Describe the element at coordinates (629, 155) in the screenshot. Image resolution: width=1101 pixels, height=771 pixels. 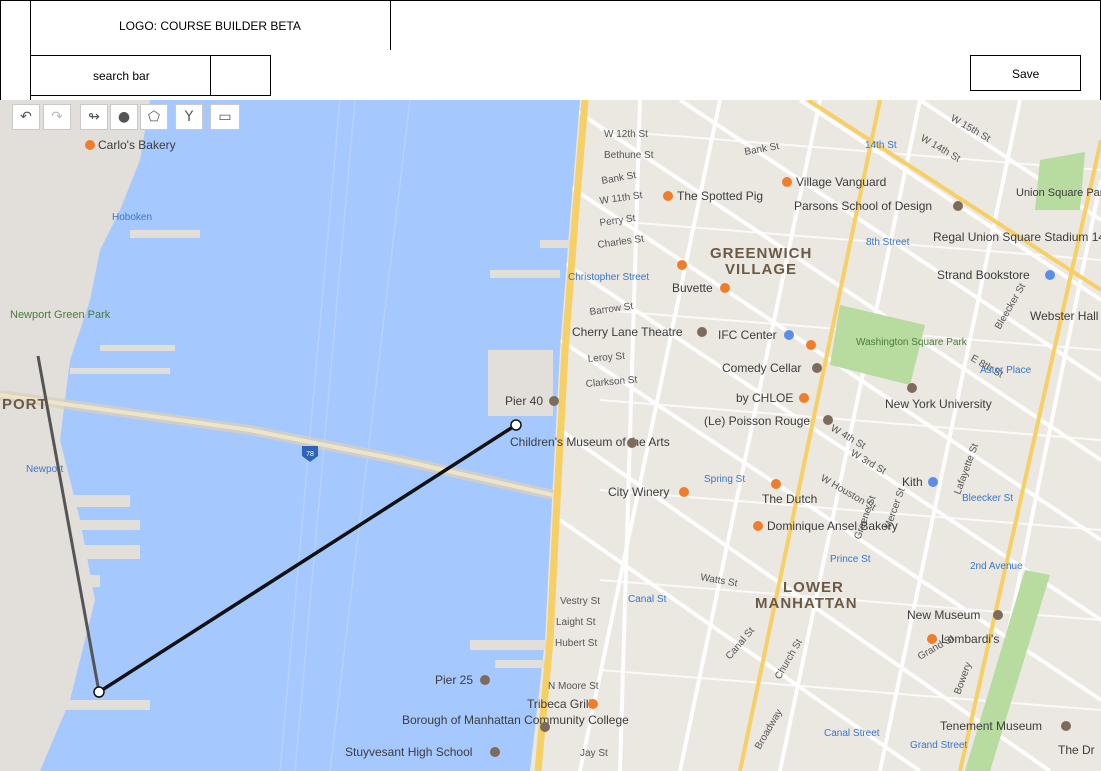
I see `svg-text: Bethune St` at that location.